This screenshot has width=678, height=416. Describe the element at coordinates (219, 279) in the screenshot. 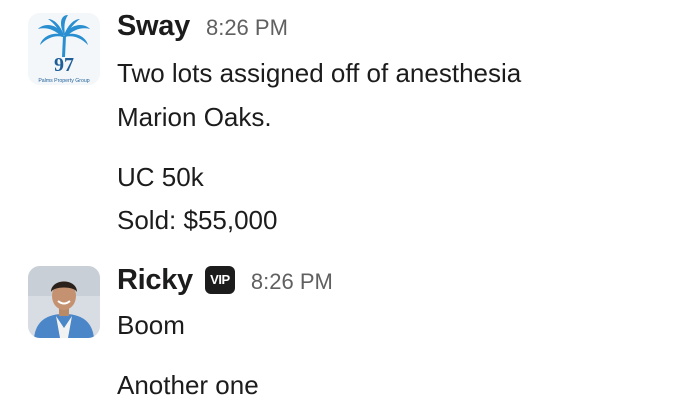

I see `vip-badge: VIP` at that location.